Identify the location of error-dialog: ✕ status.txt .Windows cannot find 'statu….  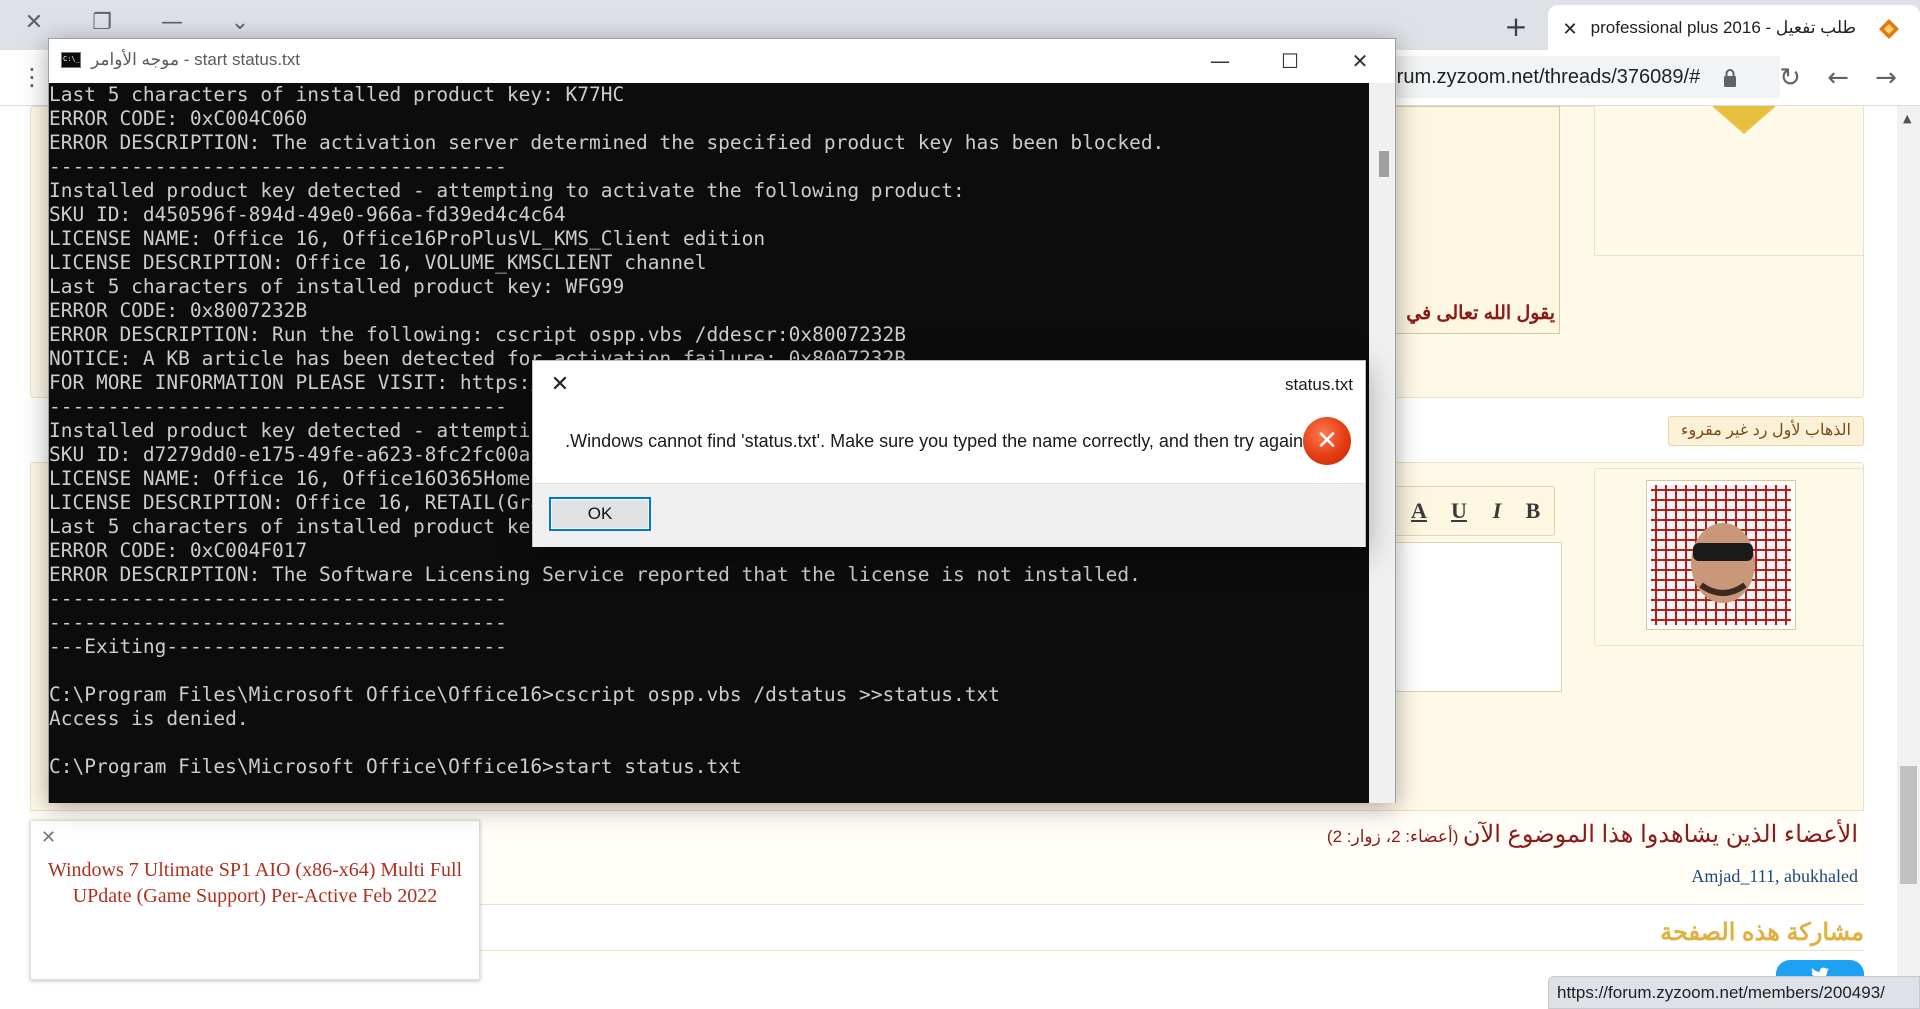
(949, 453).